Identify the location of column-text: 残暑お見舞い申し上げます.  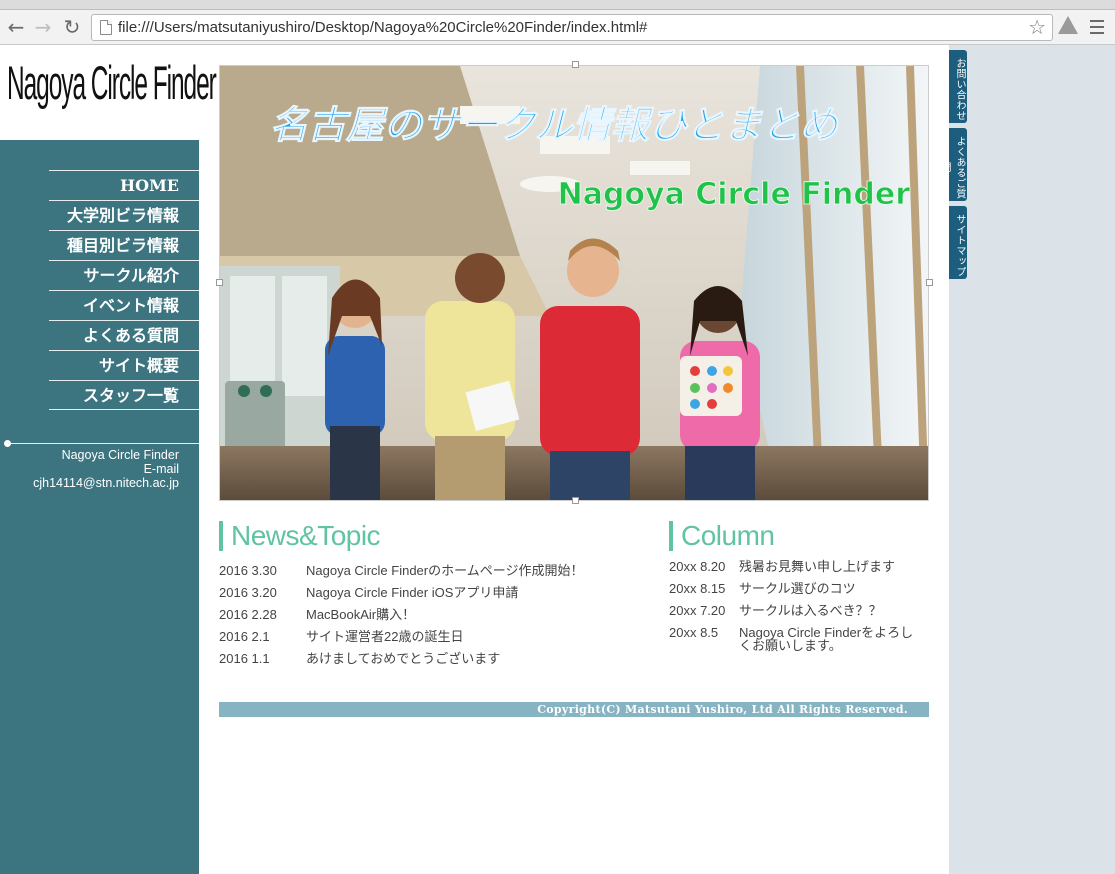
(829, 566).